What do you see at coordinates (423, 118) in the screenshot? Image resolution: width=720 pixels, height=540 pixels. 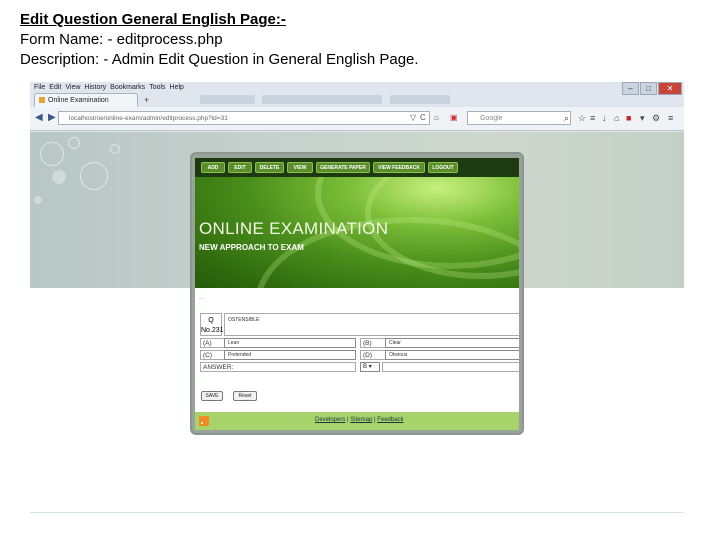 I see `reload-icon: C` at bounding box center [423, 118].